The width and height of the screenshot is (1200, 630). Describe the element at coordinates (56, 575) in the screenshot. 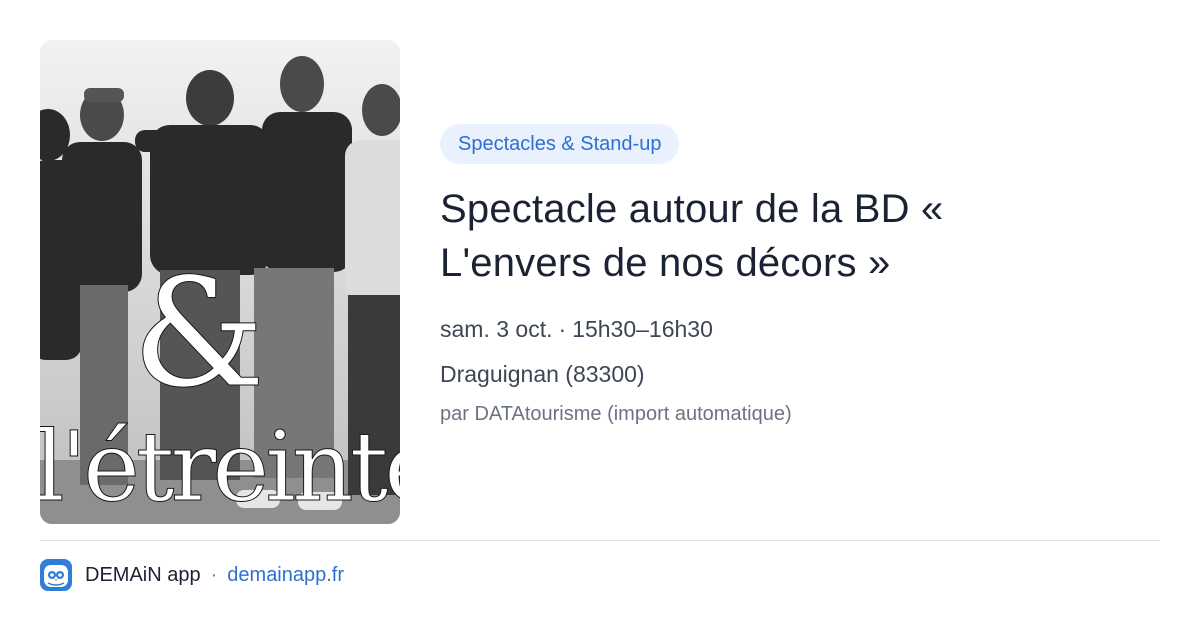

I see `owl-icon` at that location.